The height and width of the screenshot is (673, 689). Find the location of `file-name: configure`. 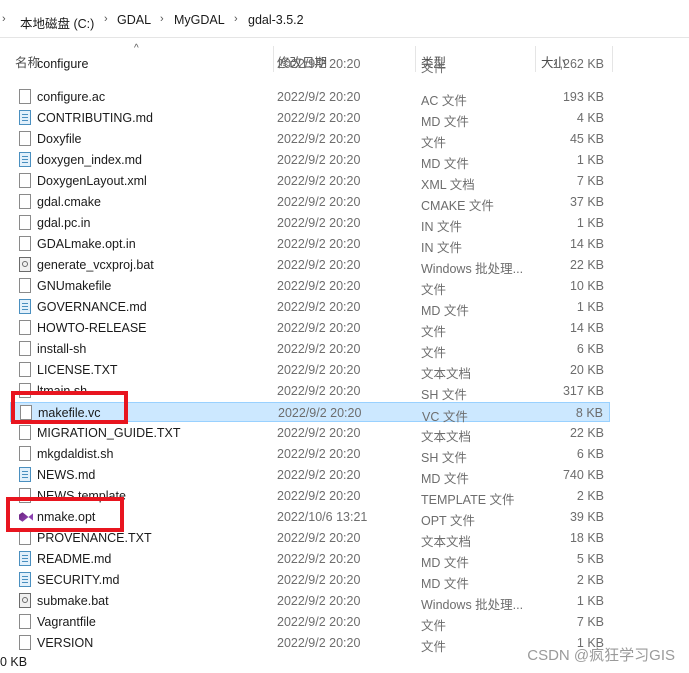

file-name: configure is located at coordinates (63, 64).